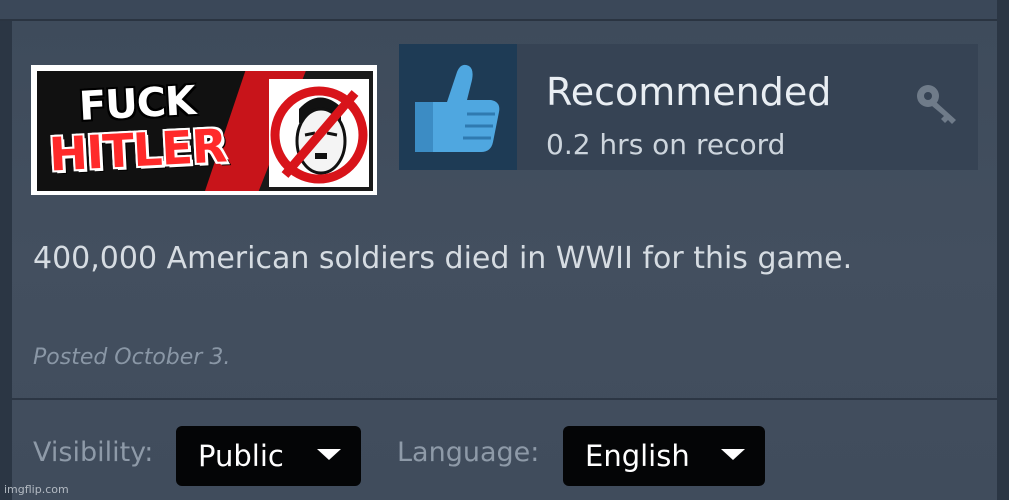  Describe the element at coordinates (6, 260) in the screenshot. I see `left-edge` at that location.